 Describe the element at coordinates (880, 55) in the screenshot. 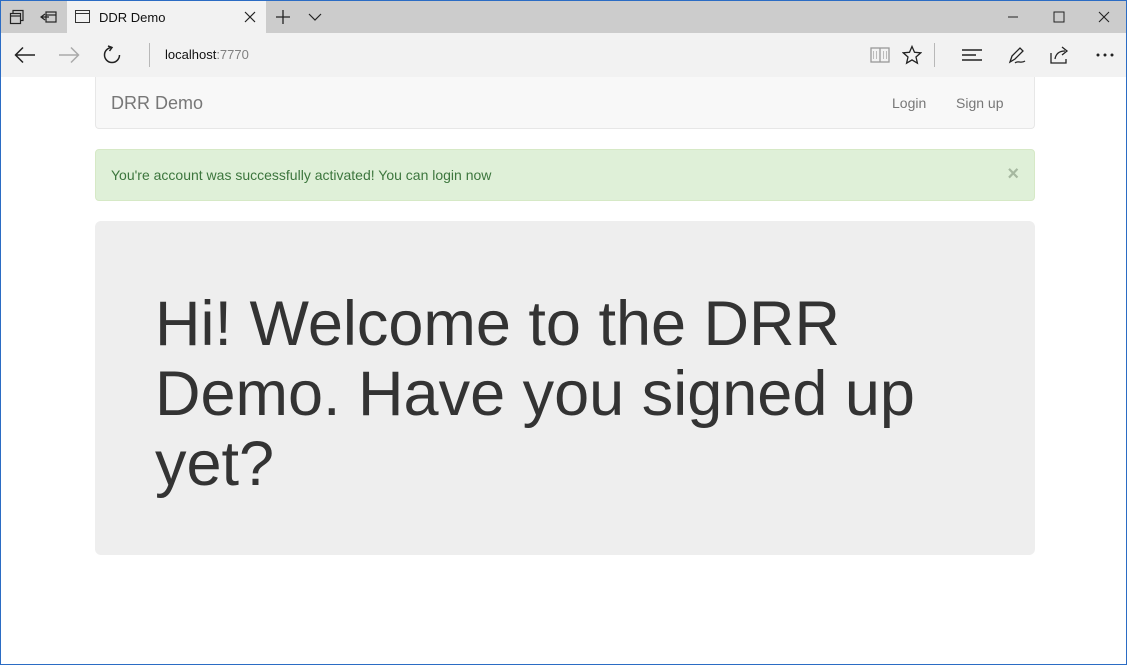

I see `reading-view-icon` at that location.